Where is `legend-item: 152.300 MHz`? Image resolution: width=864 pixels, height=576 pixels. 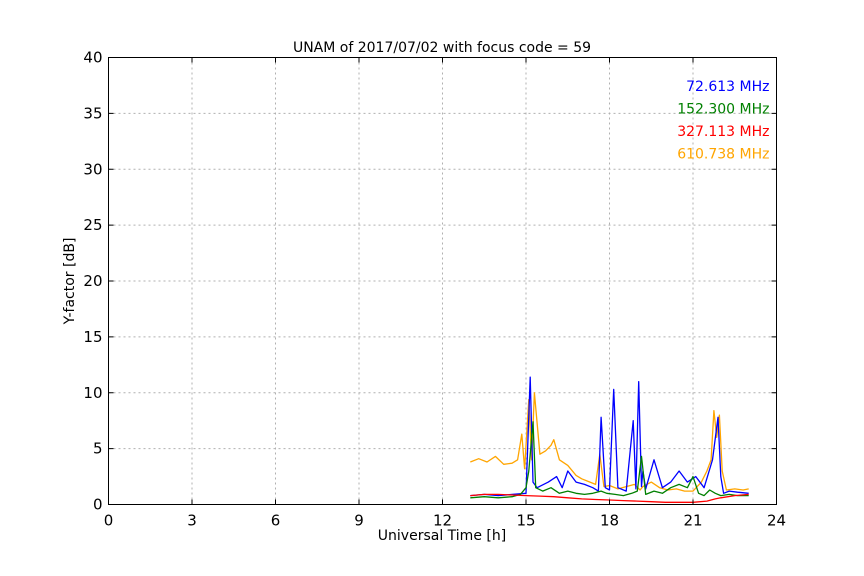
legend-item: 152.300 MHz is located at coordinates (723, 110).